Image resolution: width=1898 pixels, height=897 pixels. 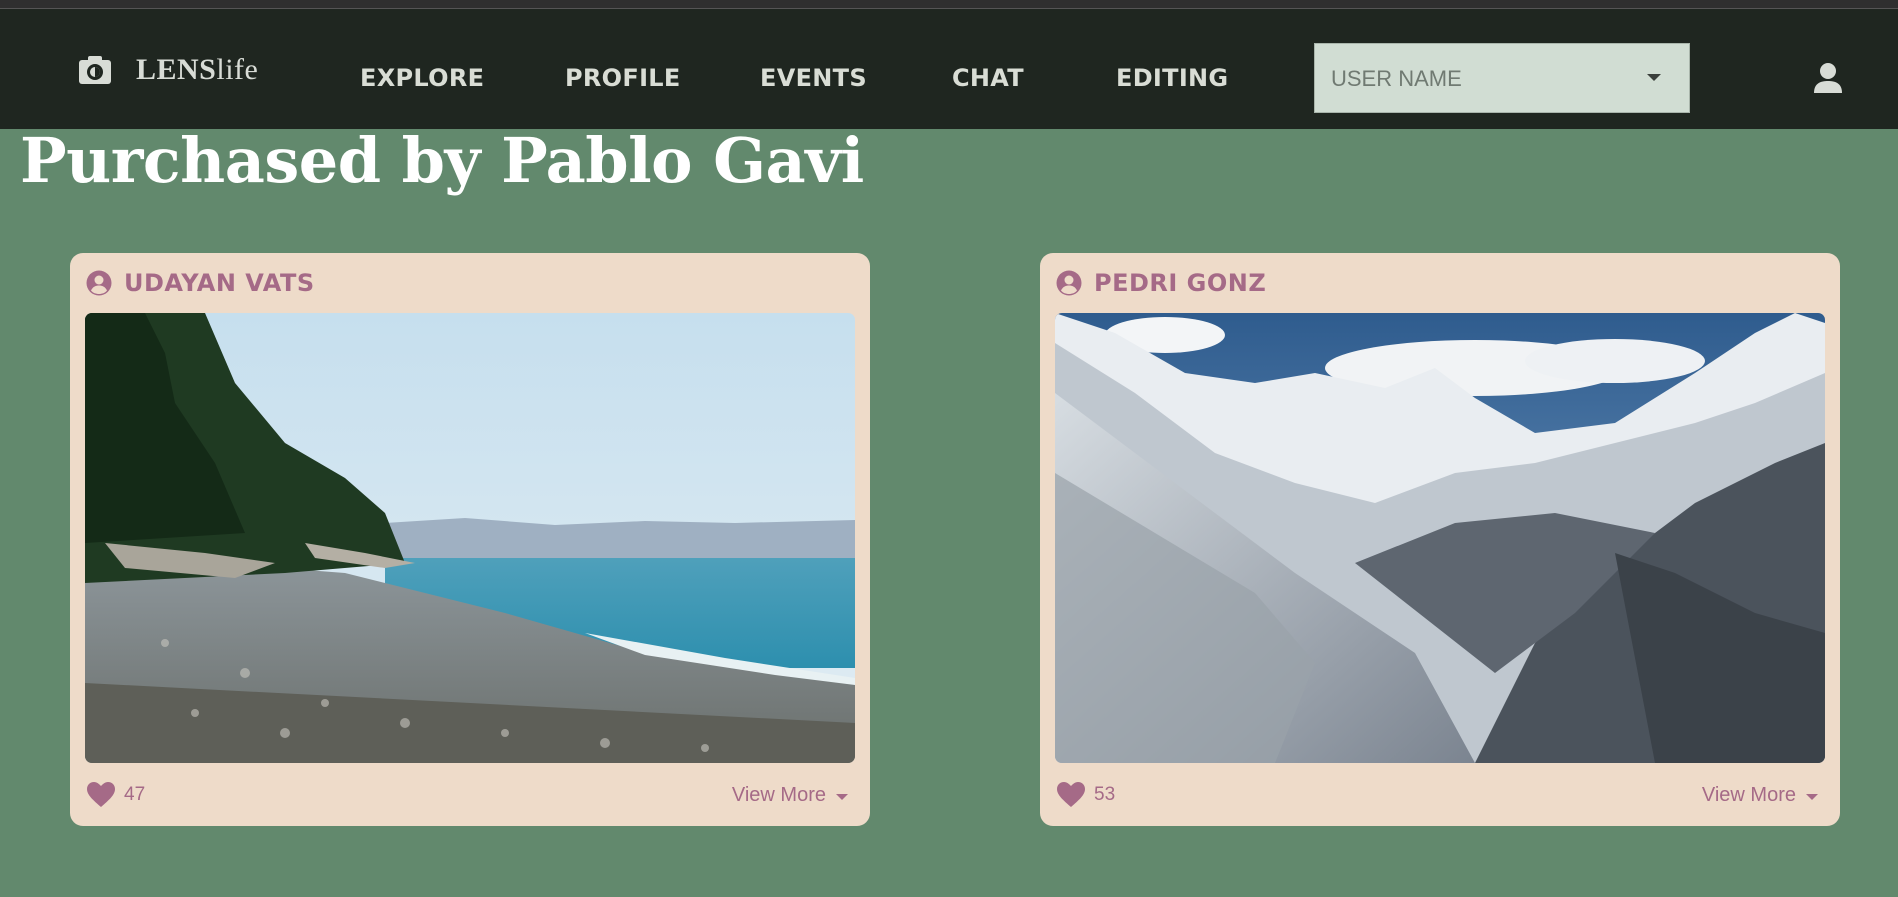 What do you see at coordinates (1172, 78) in the screenshot?
I see `nav-editing: EDITING` at bounding box center [1172, 78].